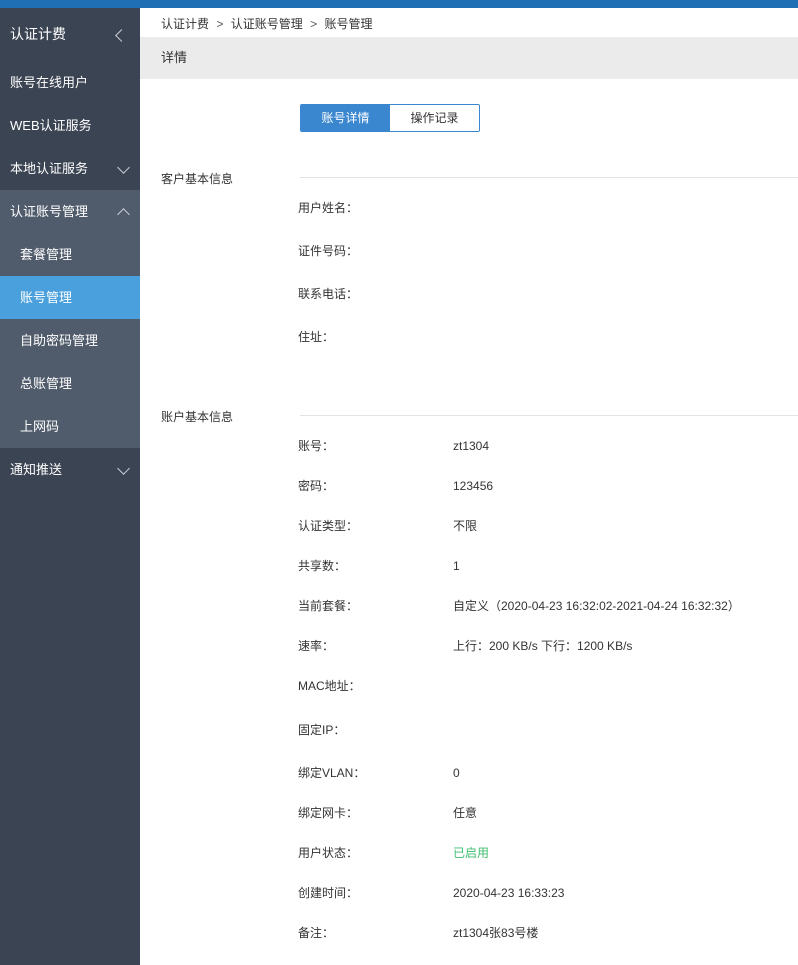 This screenshot has width=798, height=965. What do you see at coordinates (328, 251) in the screenshot?
I see `field-label: 证件号码：` at bounding box center [328, 251].